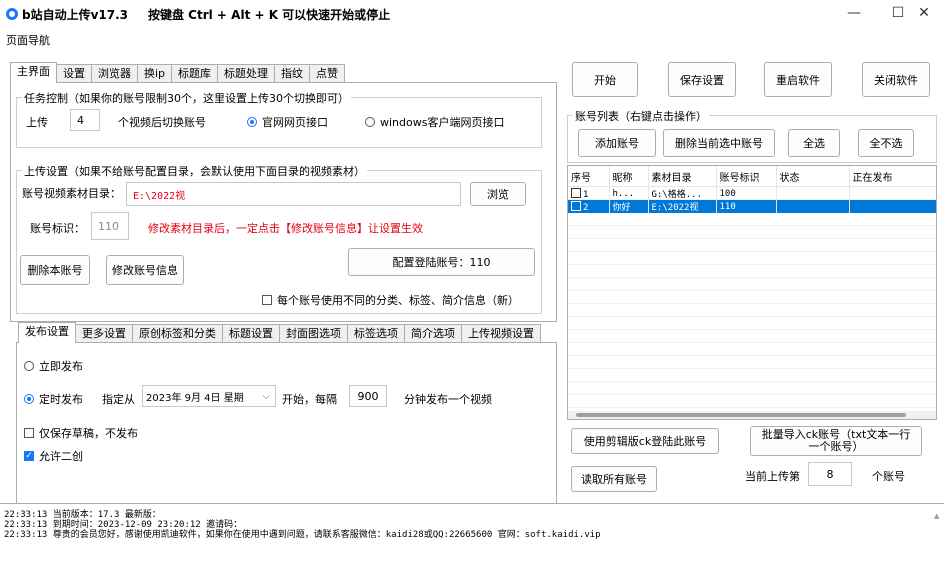 Image resolution: width=944 pixels, height=582 pixels. What do you see at coordinates (209, 396) in the screenshot?
I see `schedule-date-picker: 2023年 9月 4日 星期 ⌵` at bounding box center [209, 396].